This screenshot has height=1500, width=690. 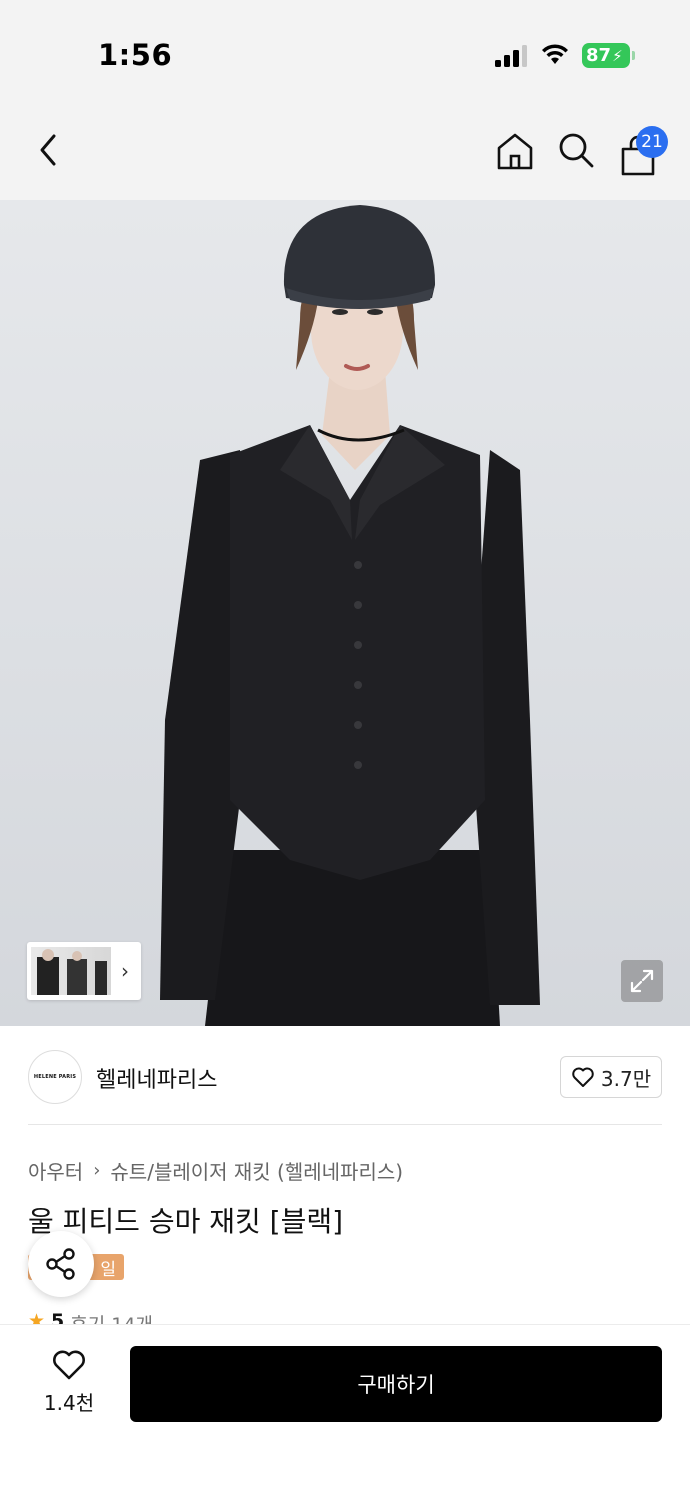 I want to click on share-icon, so click(x=60, y=1264).